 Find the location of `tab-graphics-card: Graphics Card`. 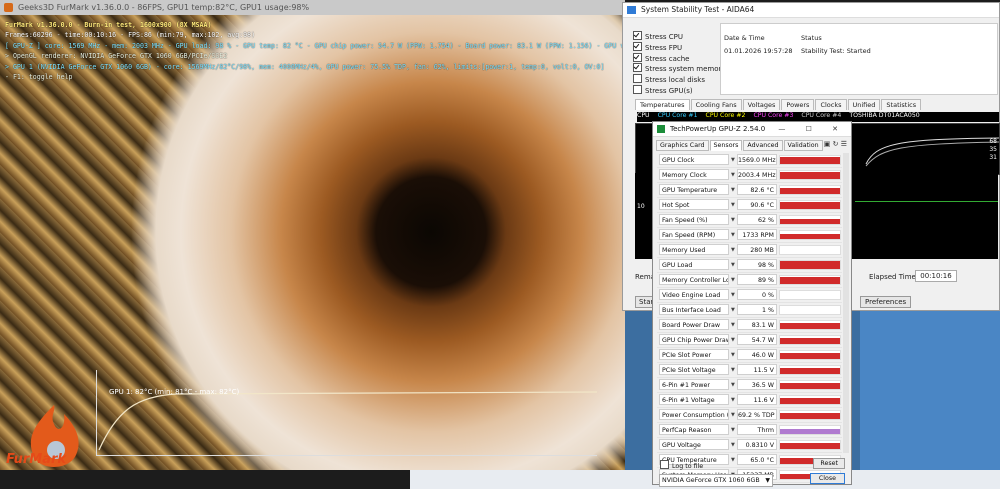

tab-graphics-card: Graphics Card is located at coordinates (682, 145).